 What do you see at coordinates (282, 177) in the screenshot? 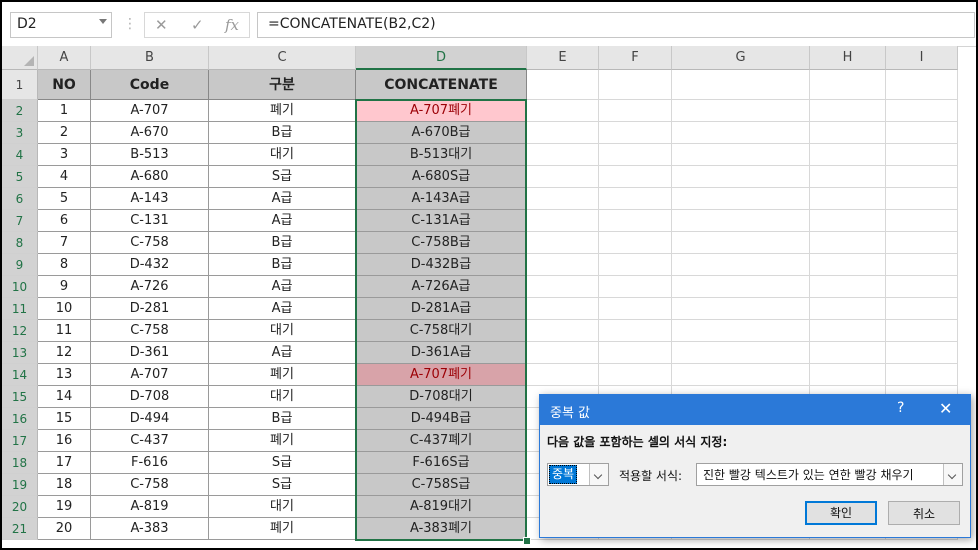
I see `table-cell: S급` at bounding box center [282, 177].